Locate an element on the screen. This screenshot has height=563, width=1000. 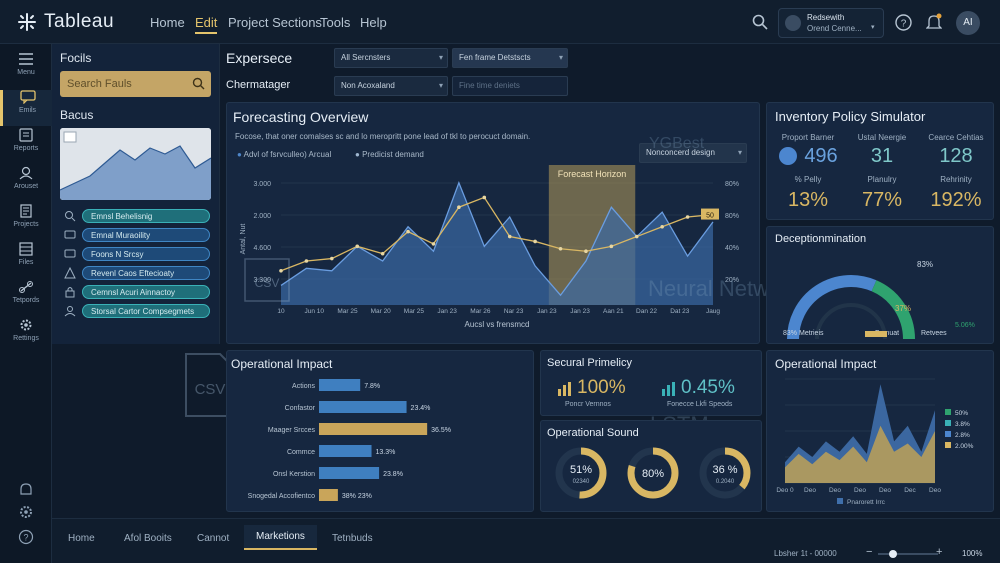
zoom-slider is located at coordinates (908, 554).